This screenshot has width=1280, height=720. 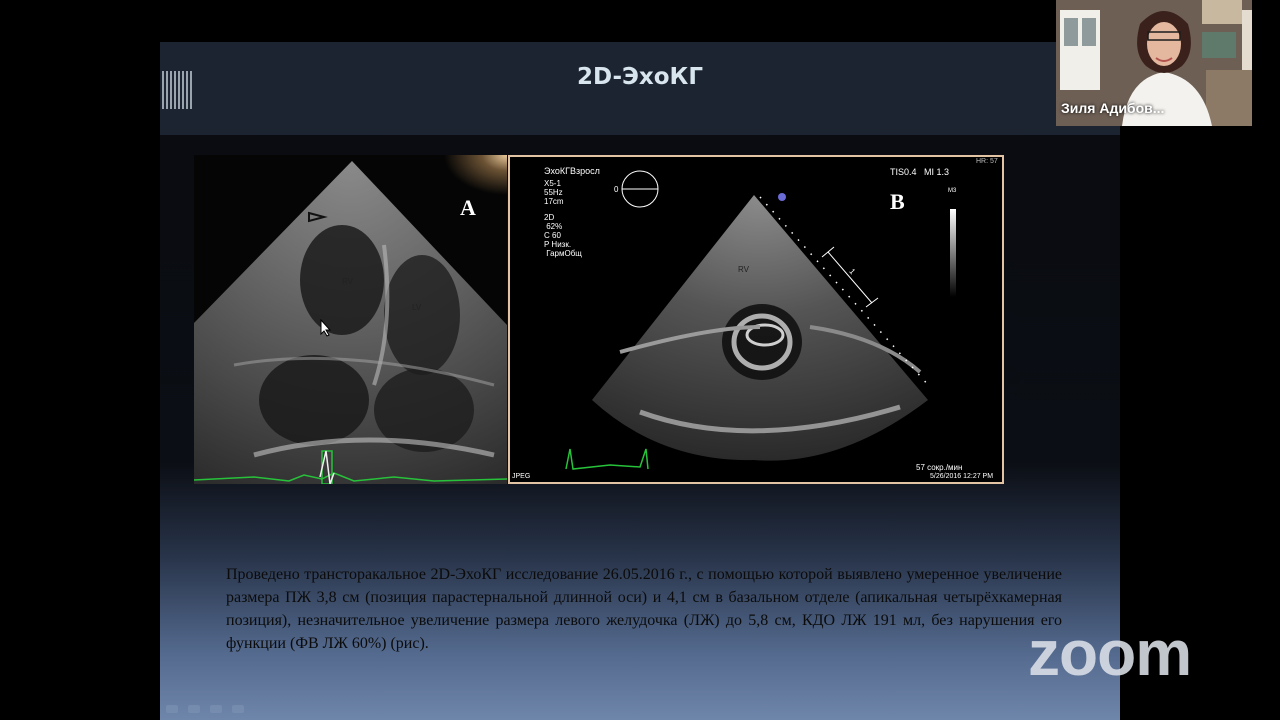 I want to click on slideshow-toolbar, so click(x=221, y=705).